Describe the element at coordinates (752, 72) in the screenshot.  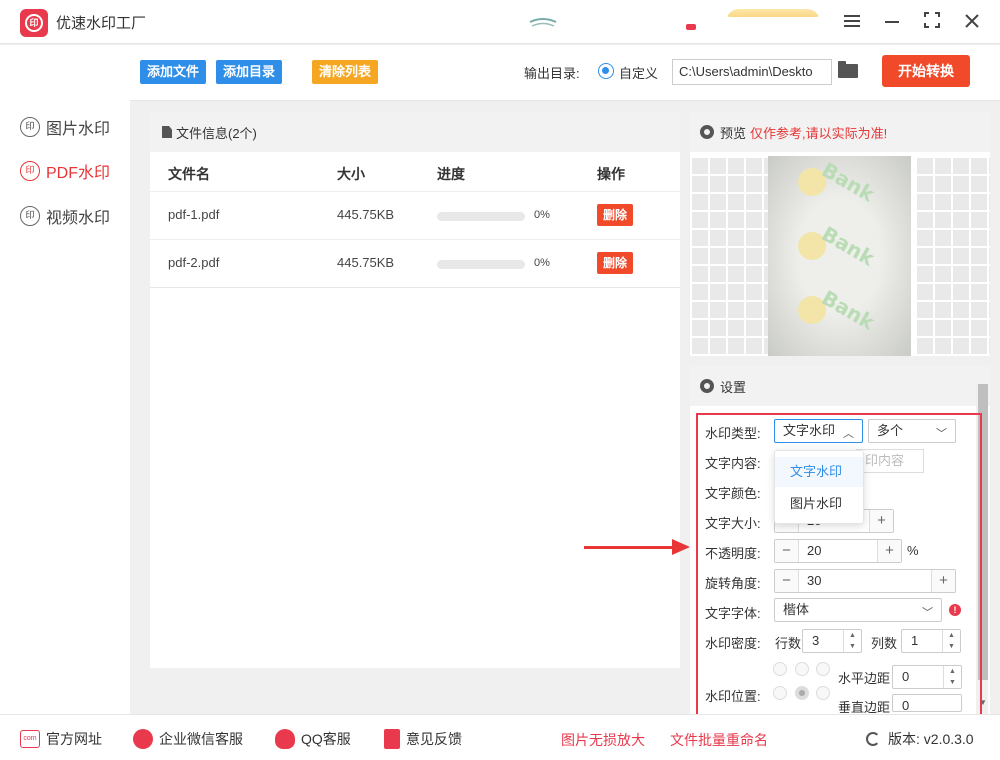
I see `output-path-input: C:\Users\admin\Deskto` at that location.